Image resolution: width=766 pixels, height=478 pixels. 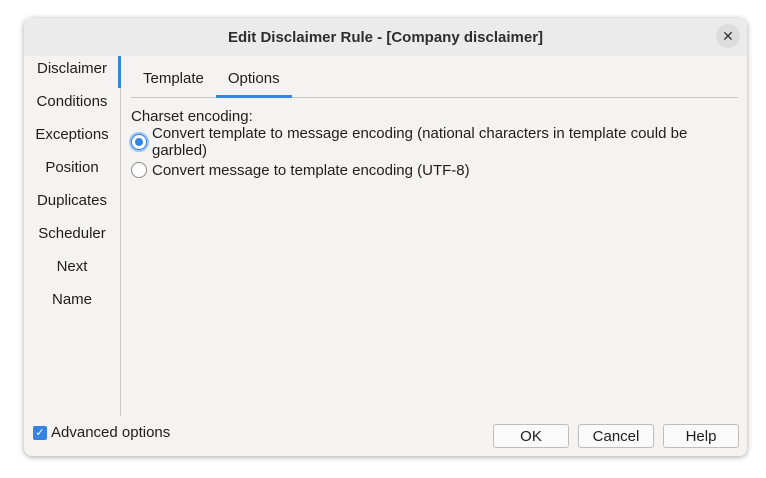 What do you see at coordinates (72, 270) in the screenshot?
I see `sidebar-item-next: Next` at bounding box center [72, 270].